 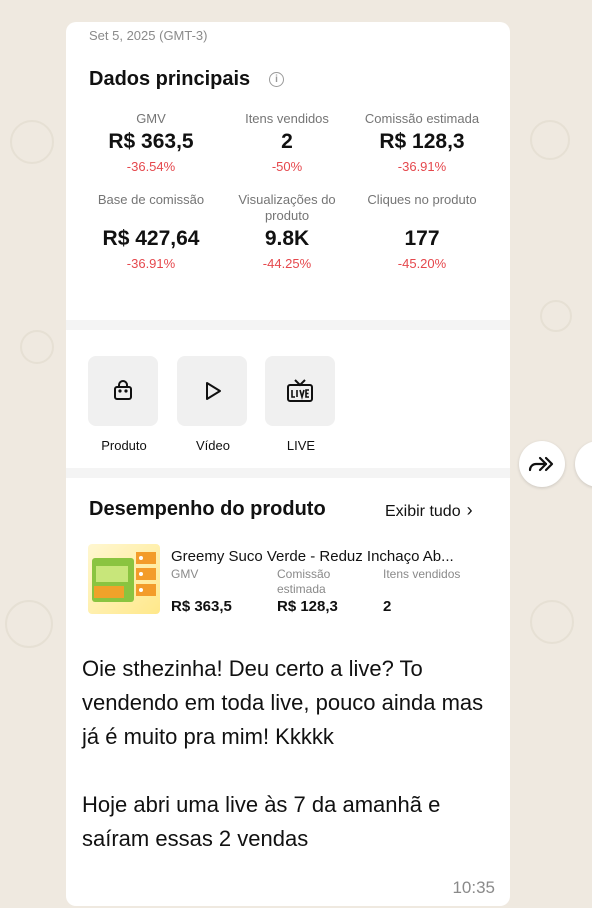 What do you see at coordinates (422, 199) in the screenshot?
I see `metric-label: Cliques no produto` at bounding box center [422, 199].